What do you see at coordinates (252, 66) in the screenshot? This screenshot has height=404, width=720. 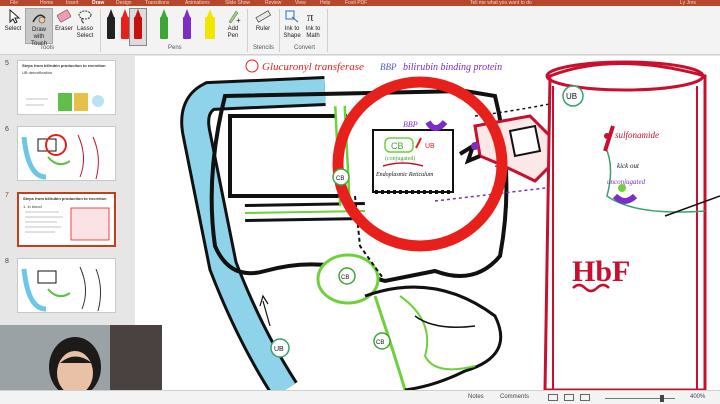 I see `header-bullet-icon` at bounding box center [252, 66].